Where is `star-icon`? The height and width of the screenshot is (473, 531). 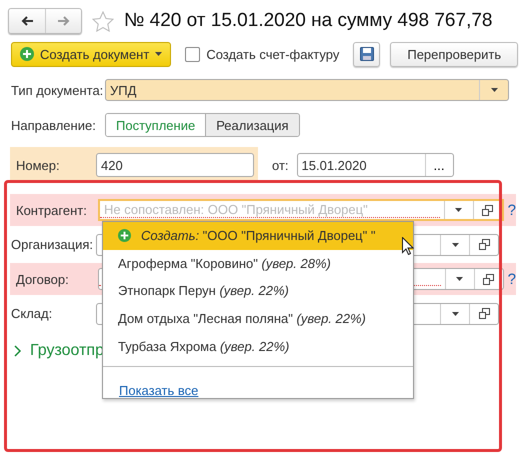 star-icon is located at coordinates (103, 21).